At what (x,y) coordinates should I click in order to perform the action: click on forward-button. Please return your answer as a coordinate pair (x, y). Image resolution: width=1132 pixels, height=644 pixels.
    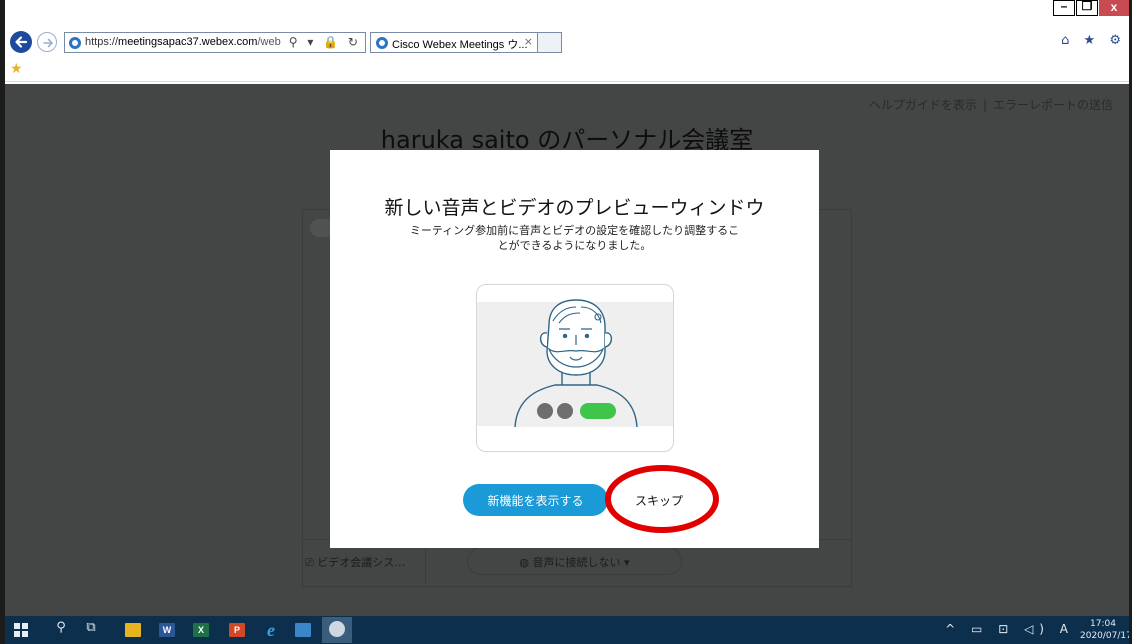
    Looking at the image, I should click on (47, 42).